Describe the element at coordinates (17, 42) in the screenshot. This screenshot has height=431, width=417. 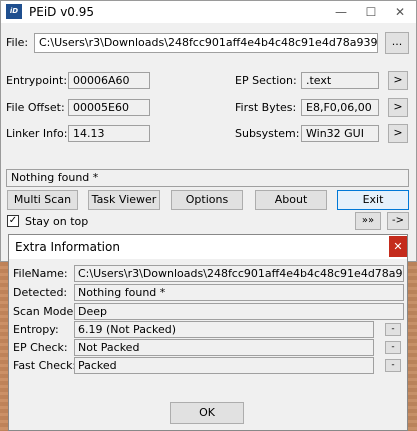
I see `file-label: File:` at that location.